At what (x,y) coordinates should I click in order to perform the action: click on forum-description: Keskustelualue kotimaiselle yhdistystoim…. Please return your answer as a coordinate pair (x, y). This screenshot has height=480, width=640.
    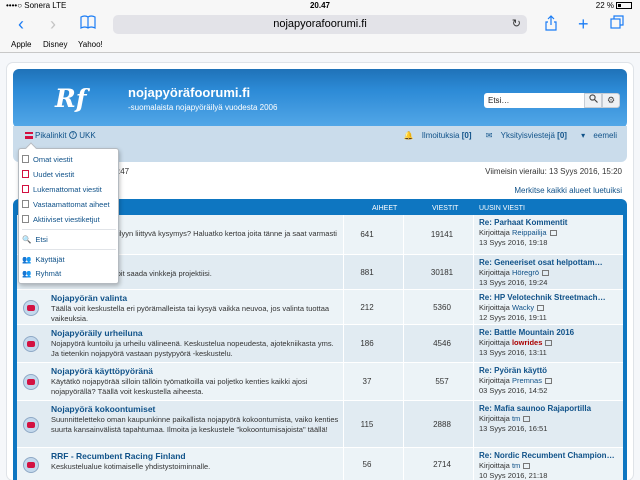
    Looking at the image, I should click on (131, 466).